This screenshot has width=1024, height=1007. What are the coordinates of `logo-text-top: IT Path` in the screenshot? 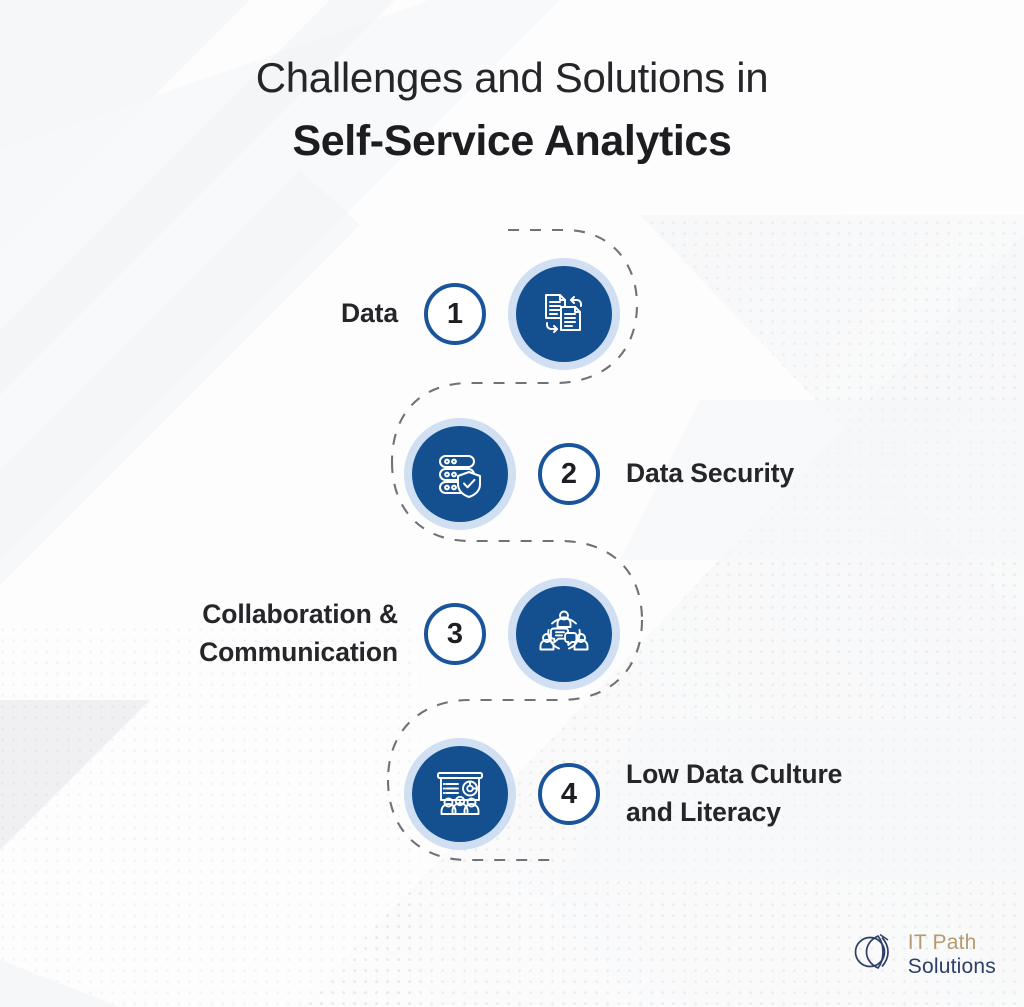 It's located at (942, 942).